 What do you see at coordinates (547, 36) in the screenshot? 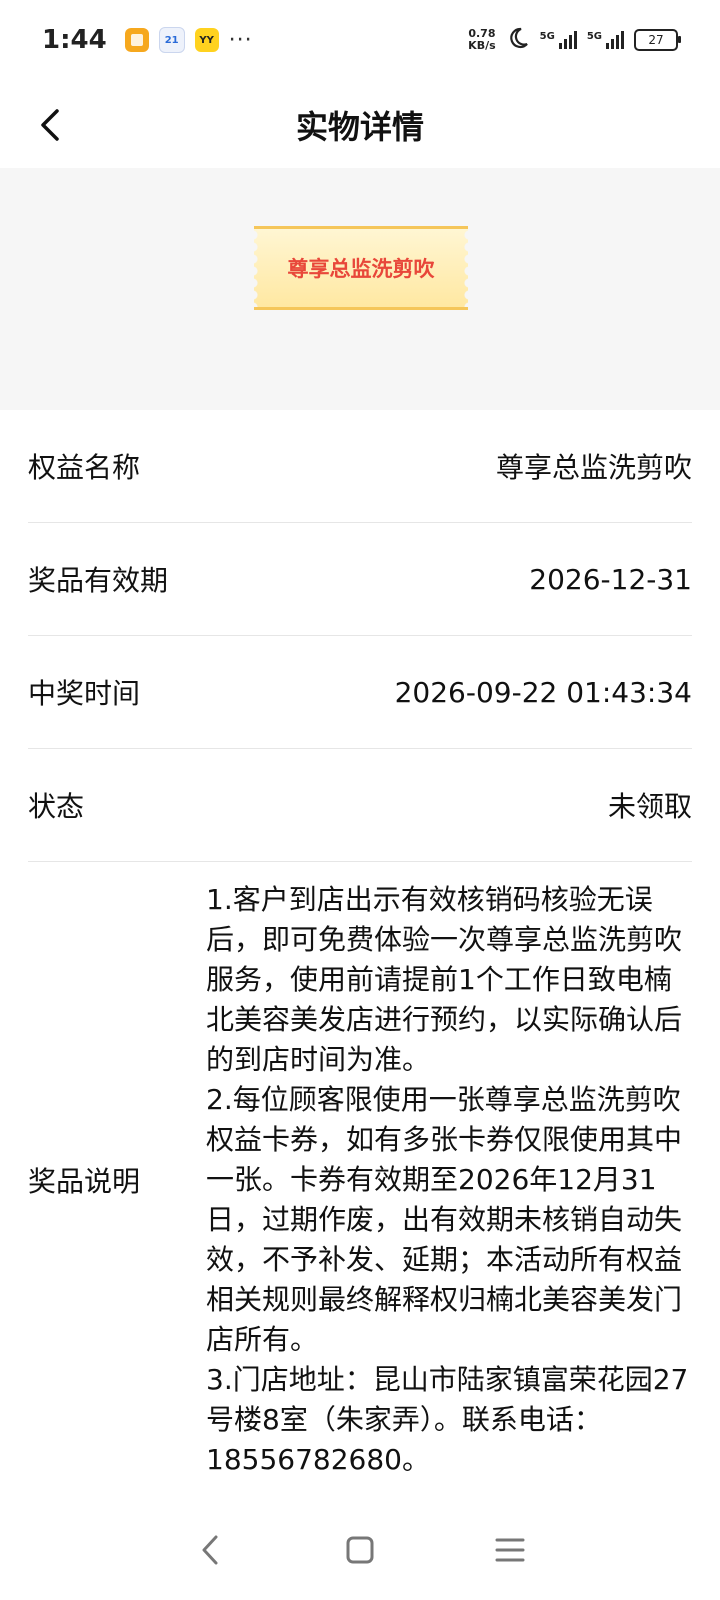
I see `signal-5g-1-label: 5G` at bounding box center [547, 36].